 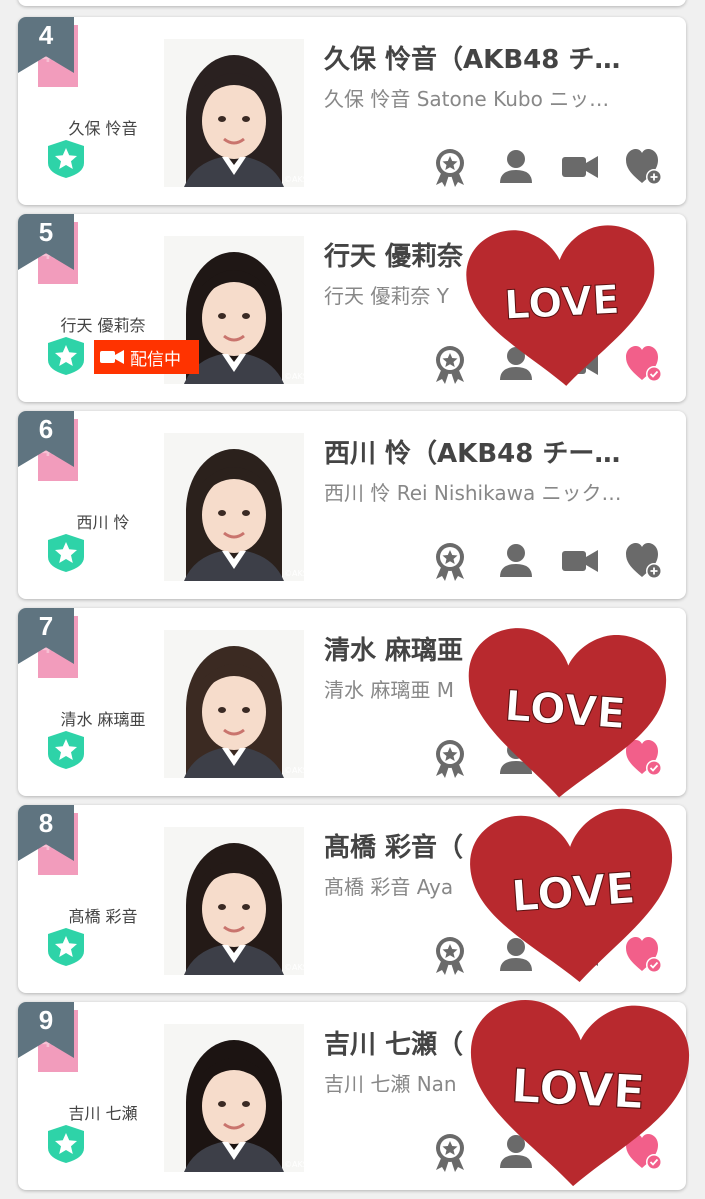 What do you see at coordinates (103, 1113) in the screenshot?
I see `member-short-name: 吉川 七瀬` at bounding box center [103, 1113].